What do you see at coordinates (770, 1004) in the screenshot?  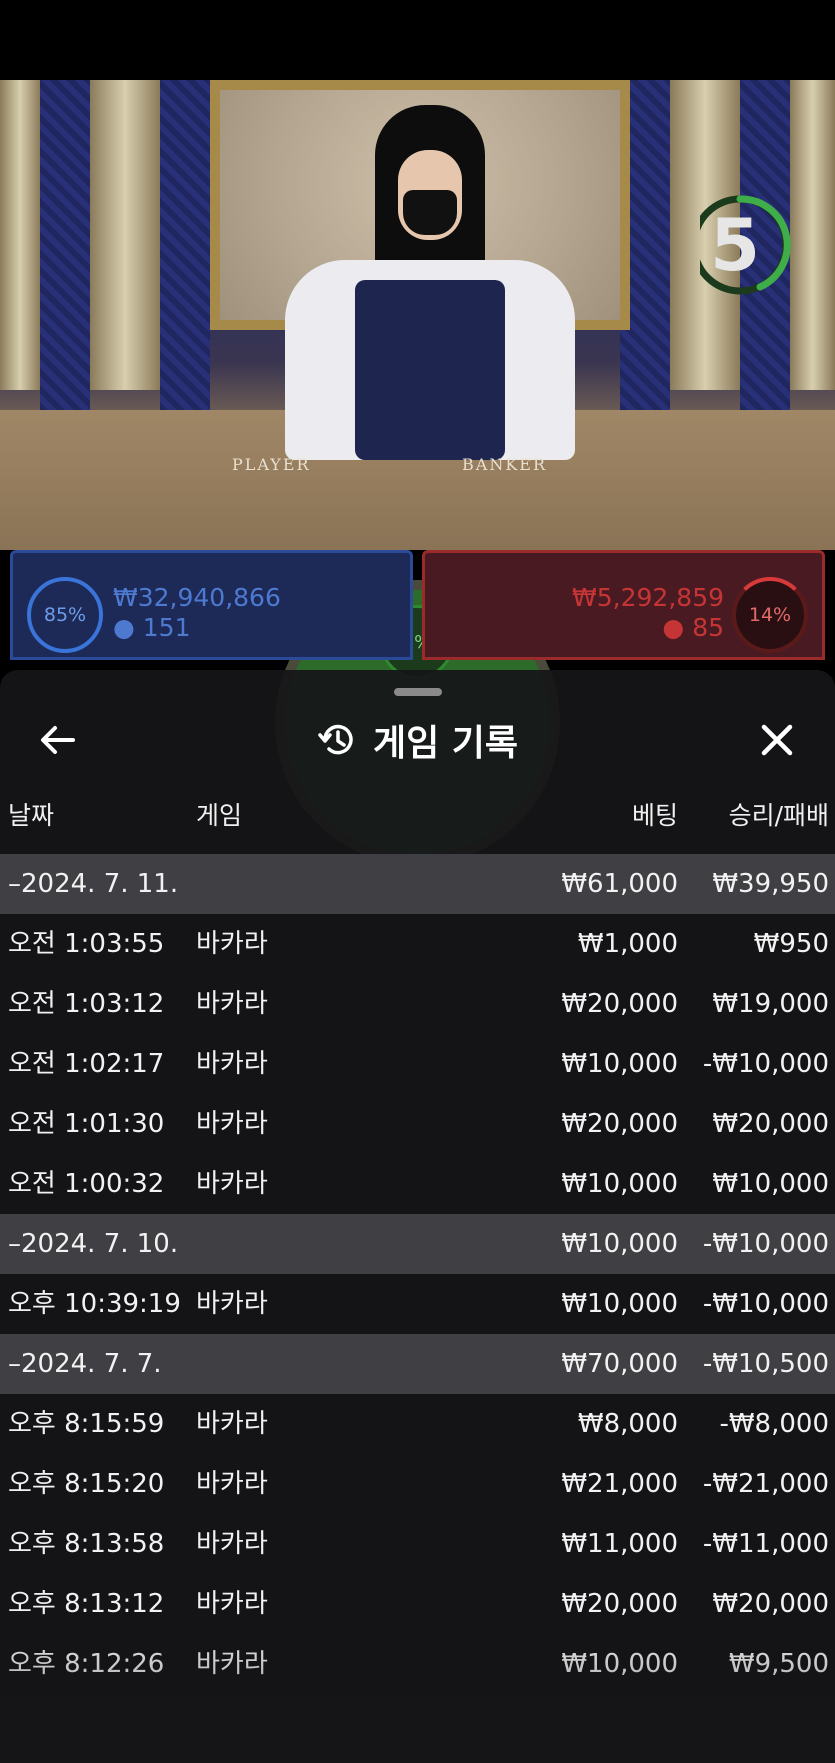 I see `row-result: ₩19,000` at bounding box center [770, 1004].